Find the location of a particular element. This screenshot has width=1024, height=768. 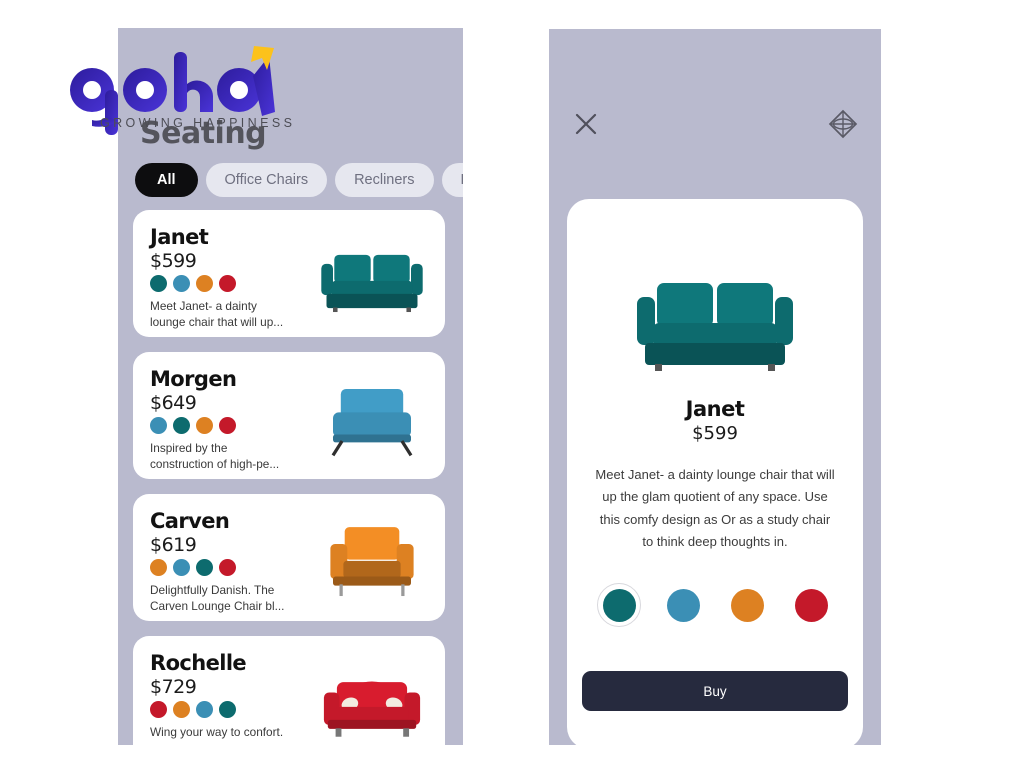

product-card: Rochelle $729 Wing your way to confort. is located at coordinates (289, 690).